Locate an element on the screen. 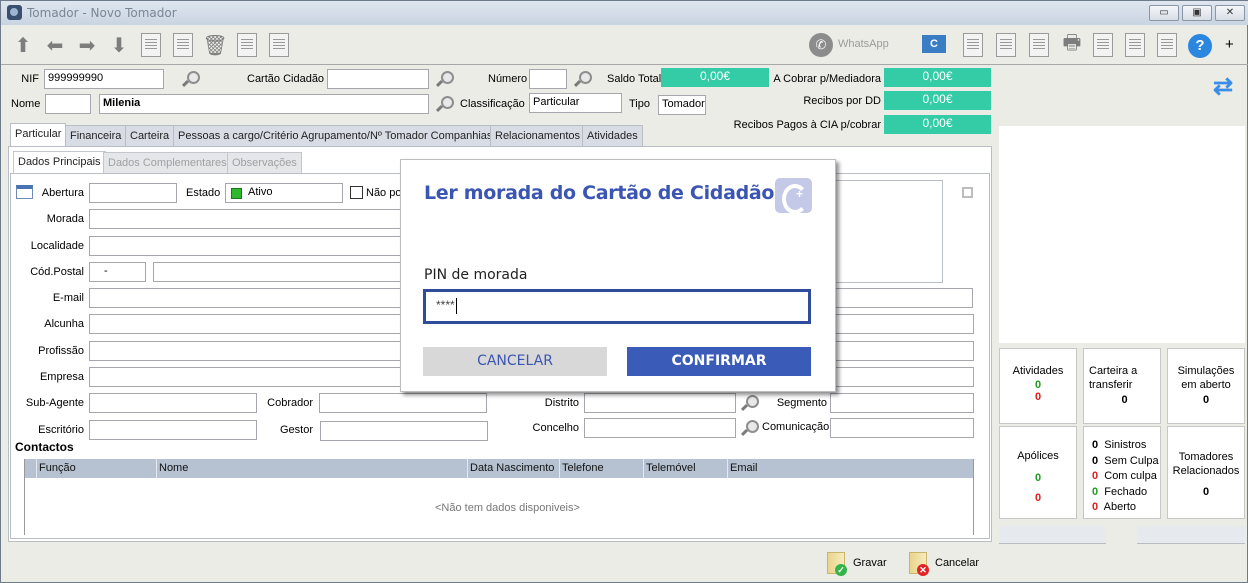 The image size is (1248, 583). pin-input: **** is located at coordinates (617, 306).